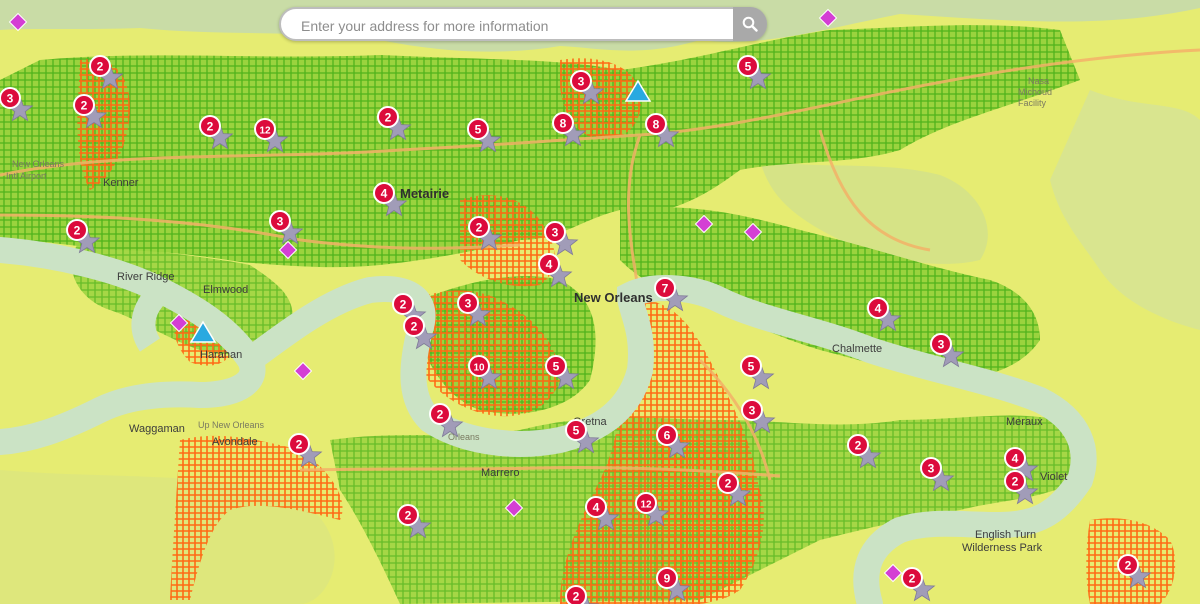 This screenshot has height=604, width=1200. I want to click on address-search-bar, so click(523, 24).